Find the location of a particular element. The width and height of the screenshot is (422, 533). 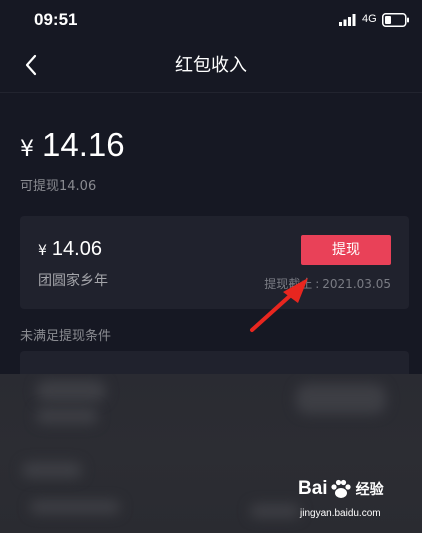

balance-currency: ¥ is located at coordinates (27, 149).